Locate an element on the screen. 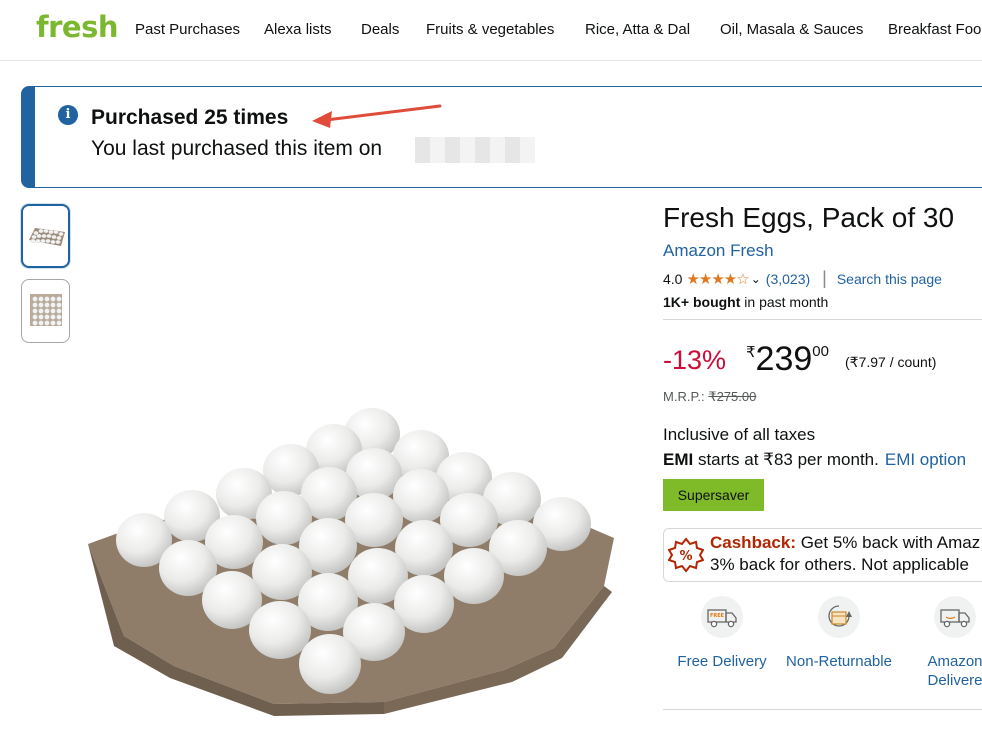  info-icon: i is located at coordinates (68, 115).